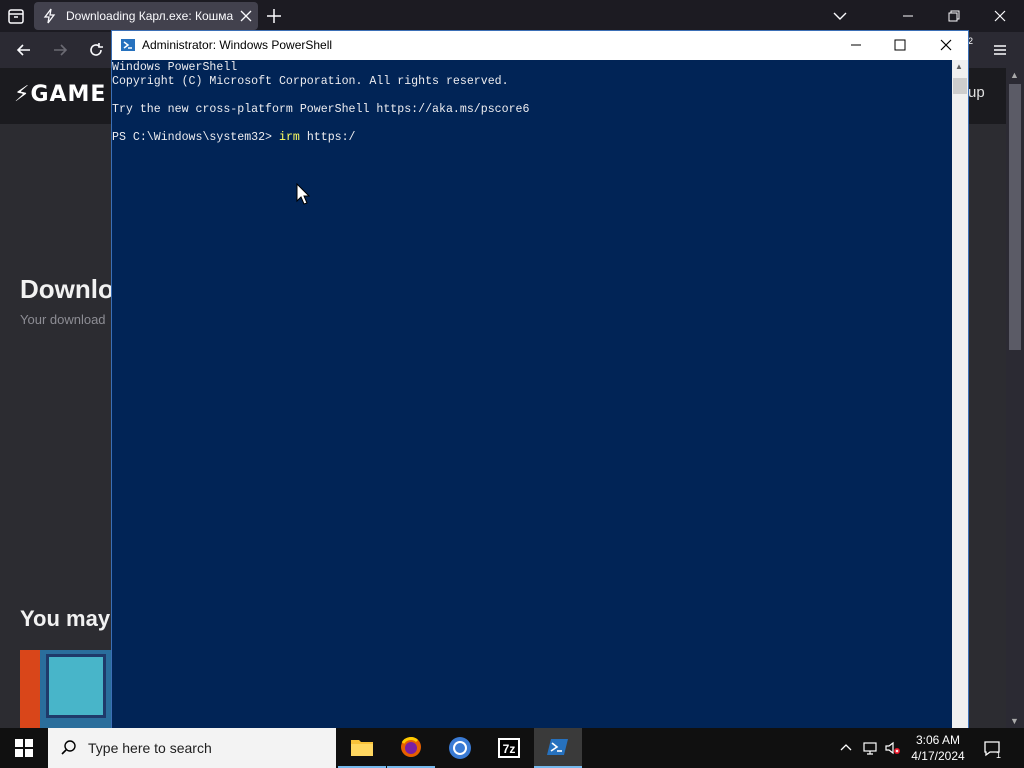 Image resolution: width=1024 pixels, height=768 pixels. Describe the element at coordinates (999, 755) in the screenshot. I see `notification-count: 1` at that location.